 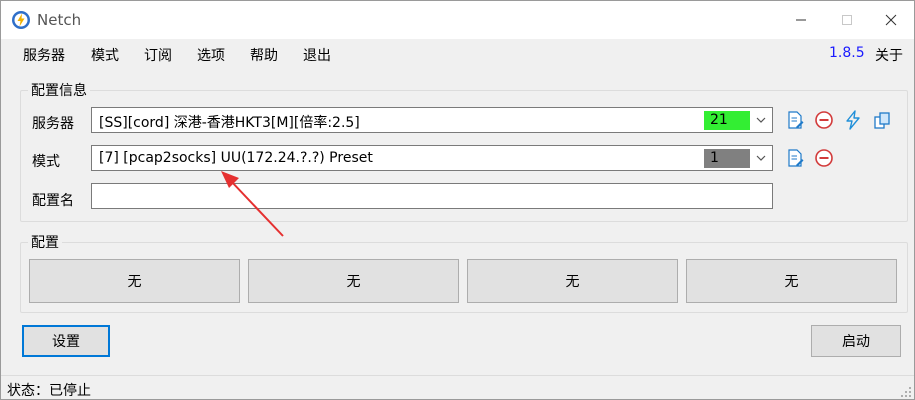 What do you see at coordinates (353, 281) in the screenshot?
I see `profile-slot-2: 无` at bounding box center [353, 281].